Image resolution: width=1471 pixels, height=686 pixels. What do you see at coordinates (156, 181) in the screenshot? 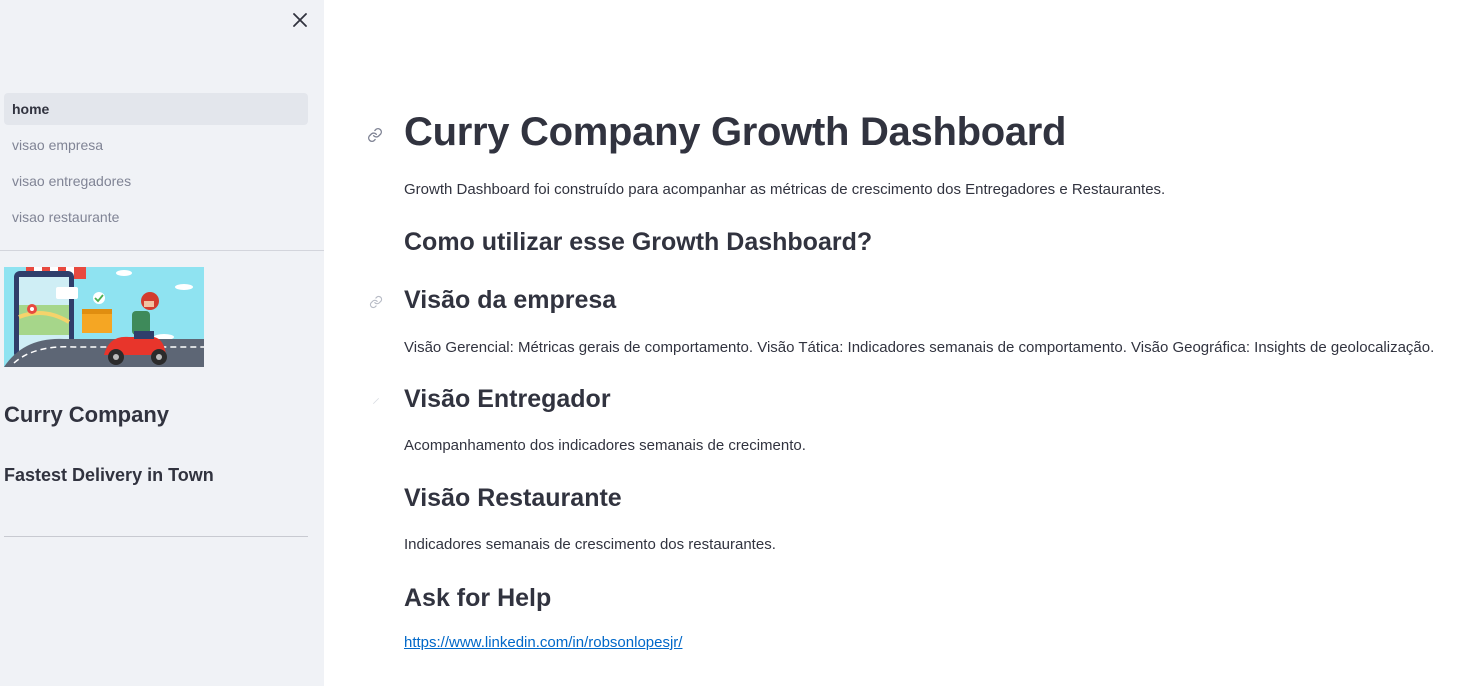
I see `sidebar-item-visao-entregadores: visao entregadores` at bounding box center [156, 181].